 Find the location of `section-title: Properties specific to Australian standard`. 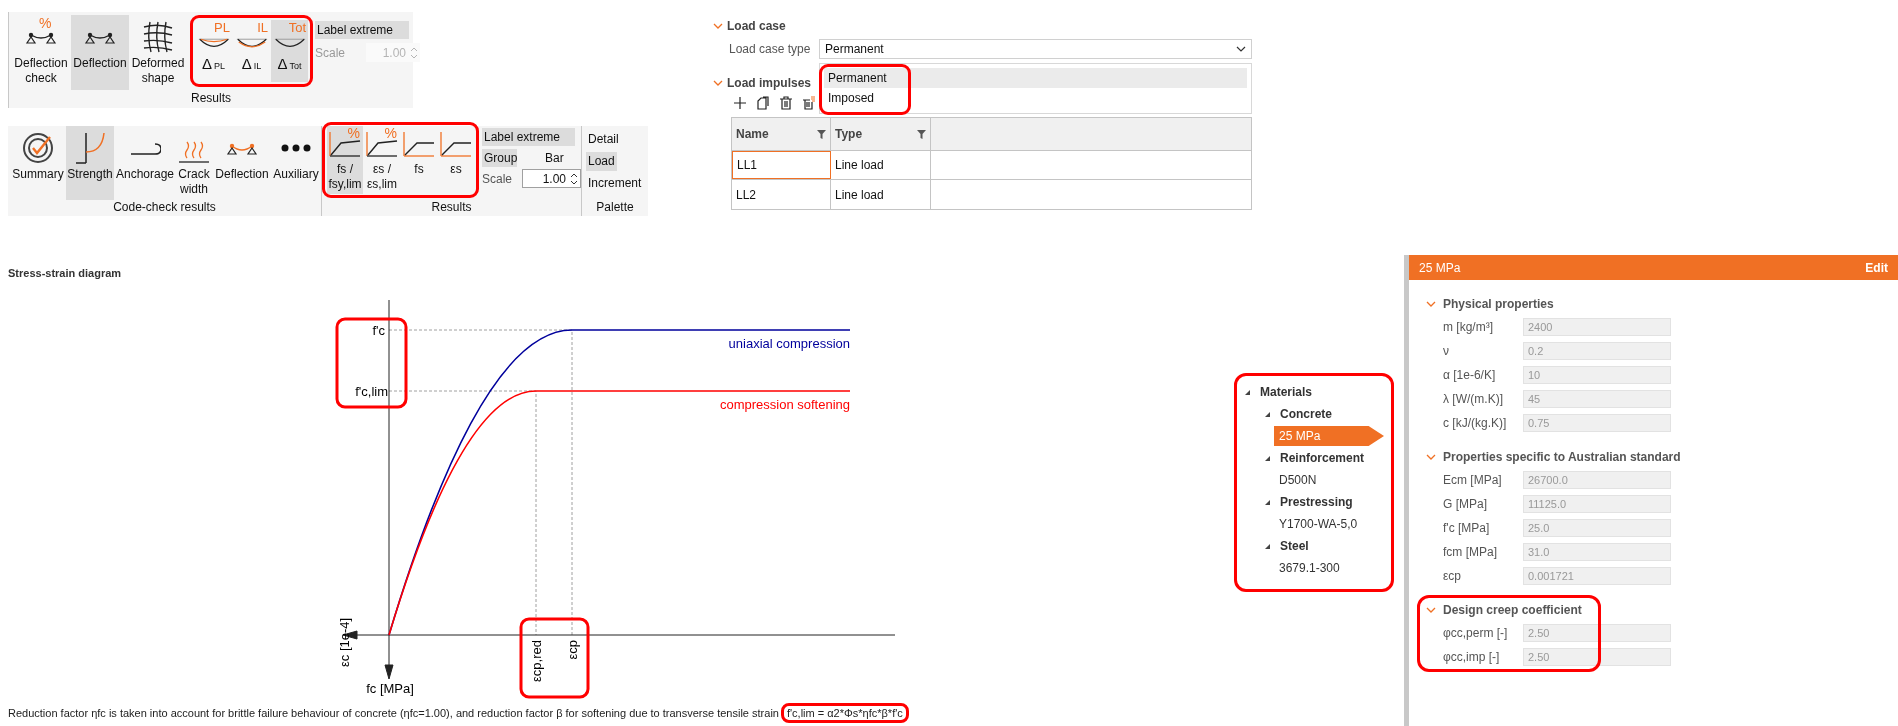

section-title: Properties specific to Australian standard is located at coordinates (1562, 457).